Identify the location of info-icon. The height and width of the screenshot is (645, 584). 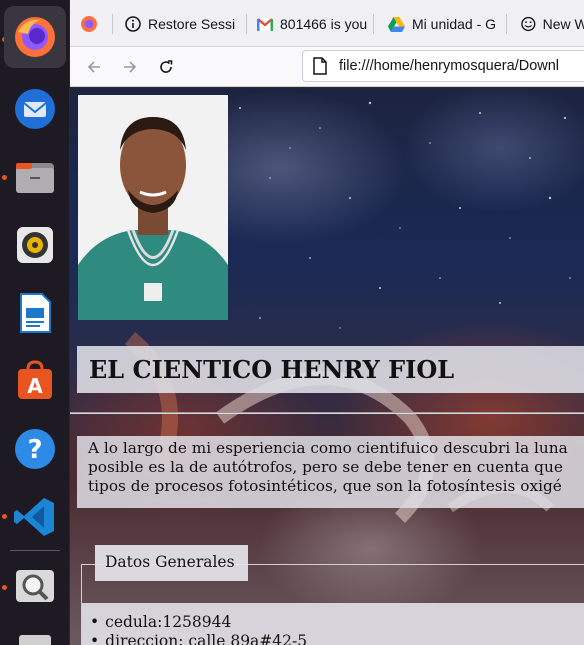
(133, 24).